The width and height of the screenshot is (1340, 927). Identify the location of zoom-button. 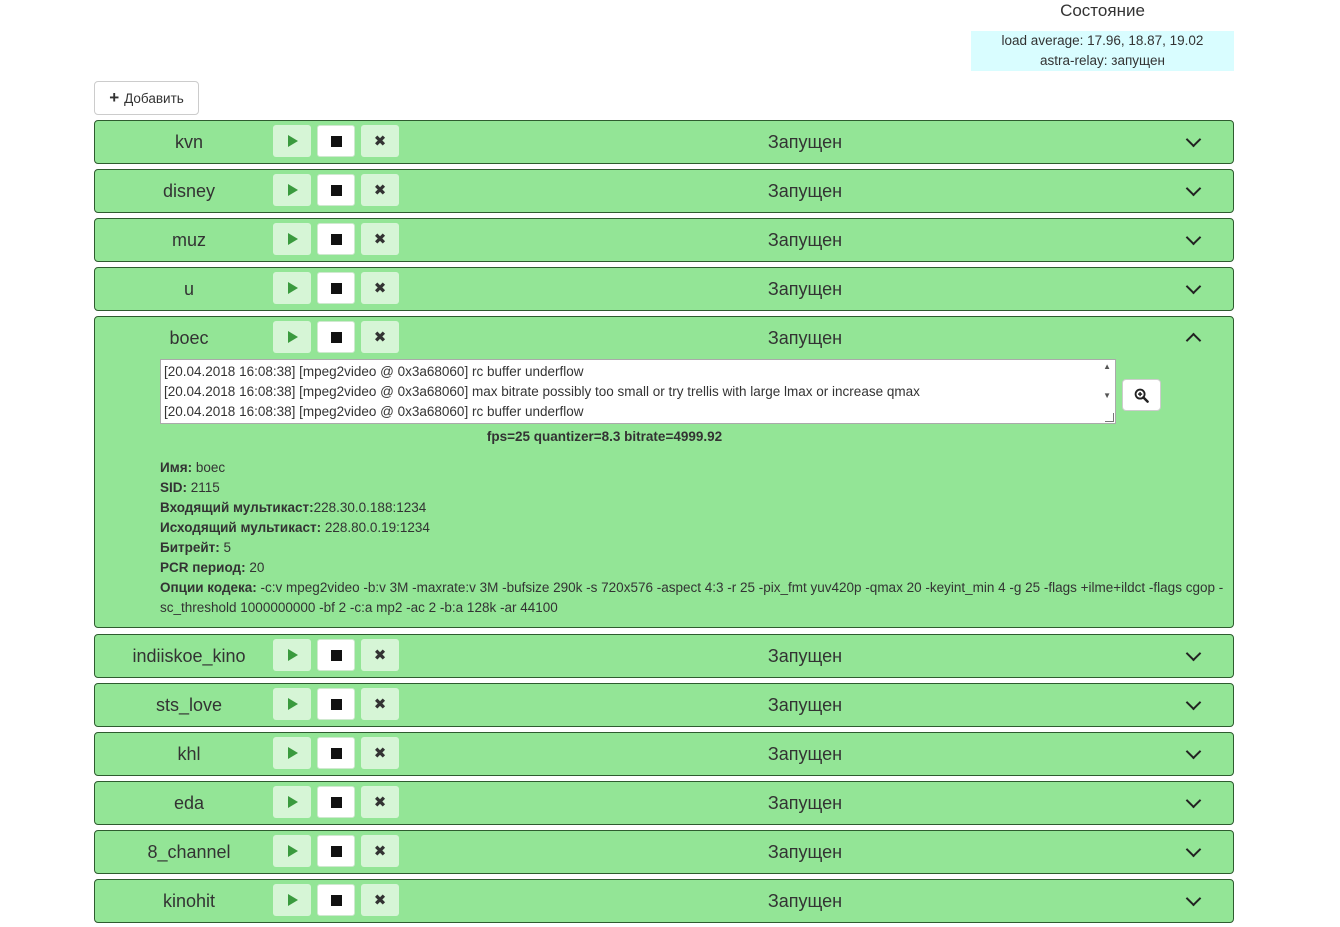
(1141, 395).